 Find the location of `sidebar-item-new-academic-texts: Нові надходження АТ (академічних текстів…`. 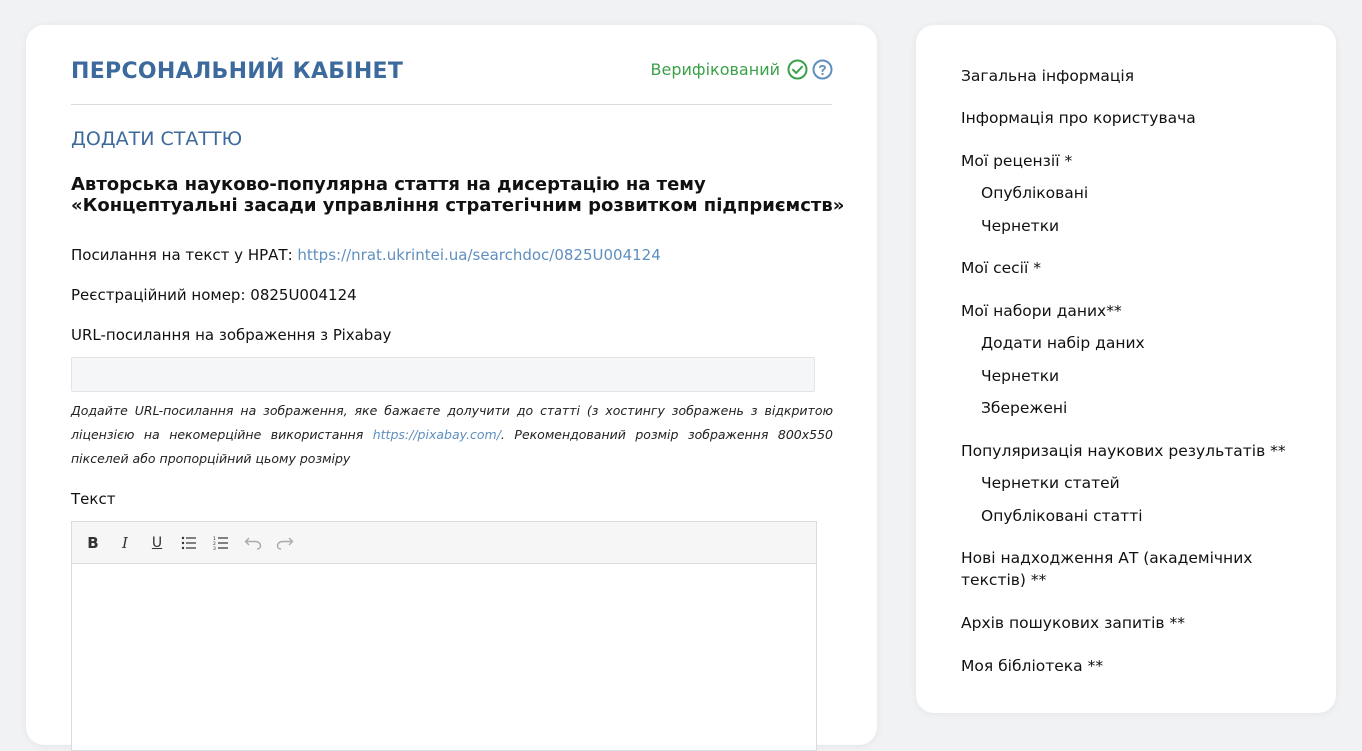

sidebar-item-new-academic-texts: Нові надходження АТ (академічних текстів… is located at coordinates (1126, 569).